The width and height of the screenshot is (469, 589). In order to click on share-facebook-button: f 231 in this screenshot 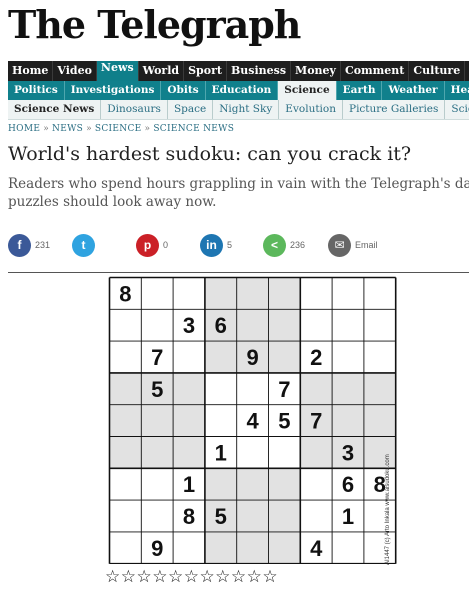, I will do `click(29, 245)`.